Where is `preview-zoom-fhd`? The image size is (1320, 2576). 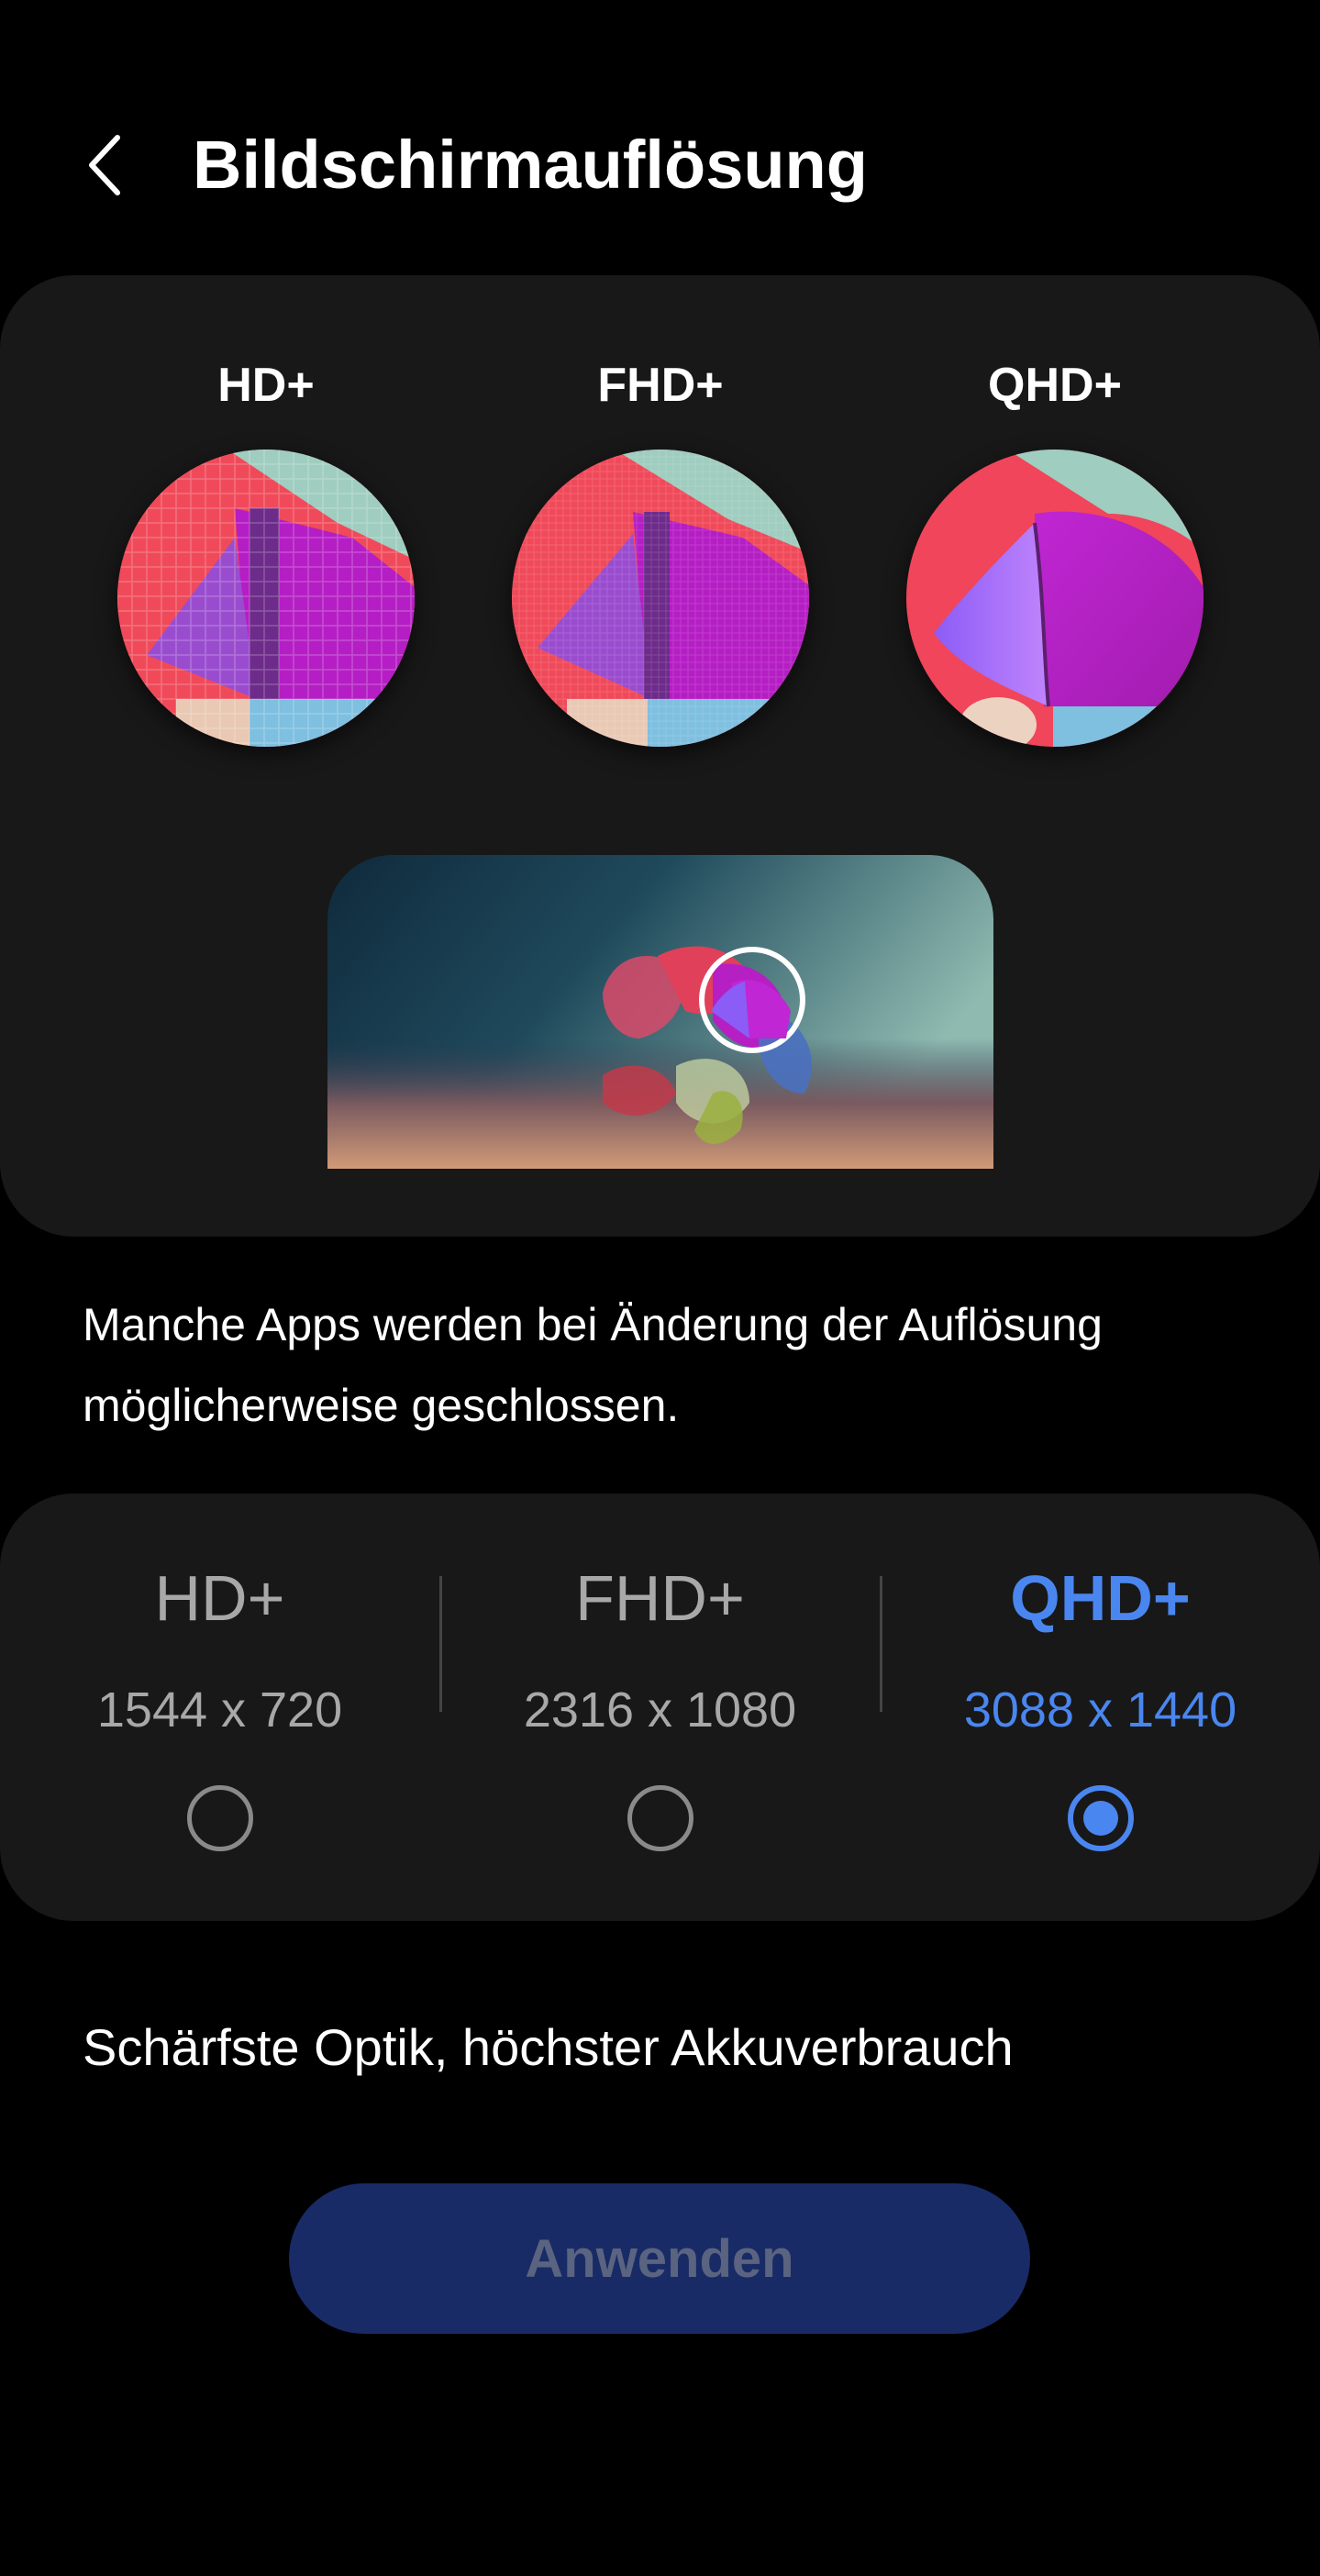 preview-zoom-fhd is located at coordinates (660, 598).